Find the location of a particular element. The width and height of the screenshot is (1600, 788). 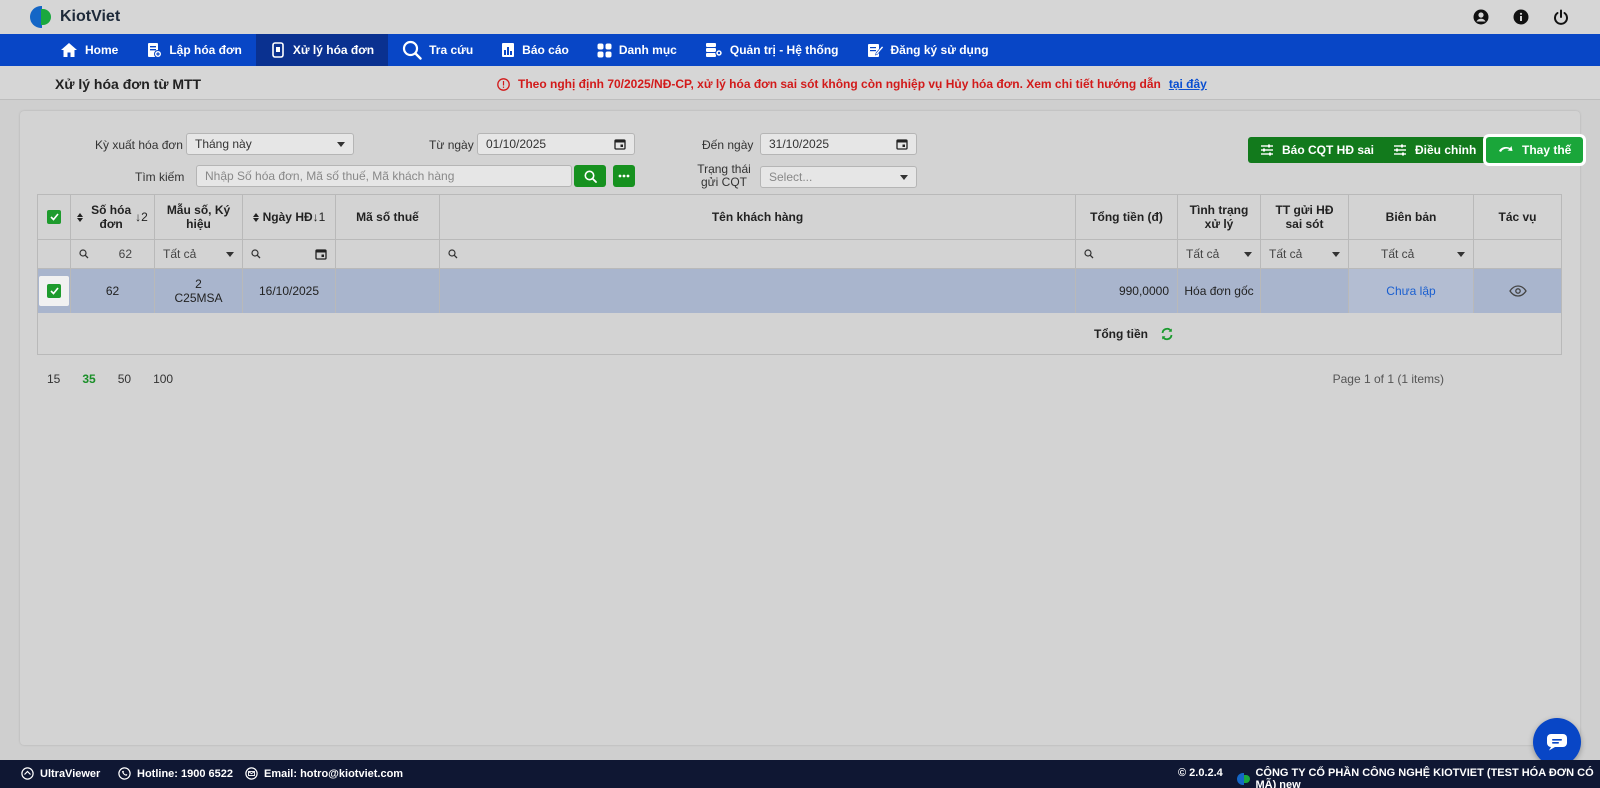

report-wrong-invoice-button: Báo CQT HĐ sai is located at coordinates (1317, 150).